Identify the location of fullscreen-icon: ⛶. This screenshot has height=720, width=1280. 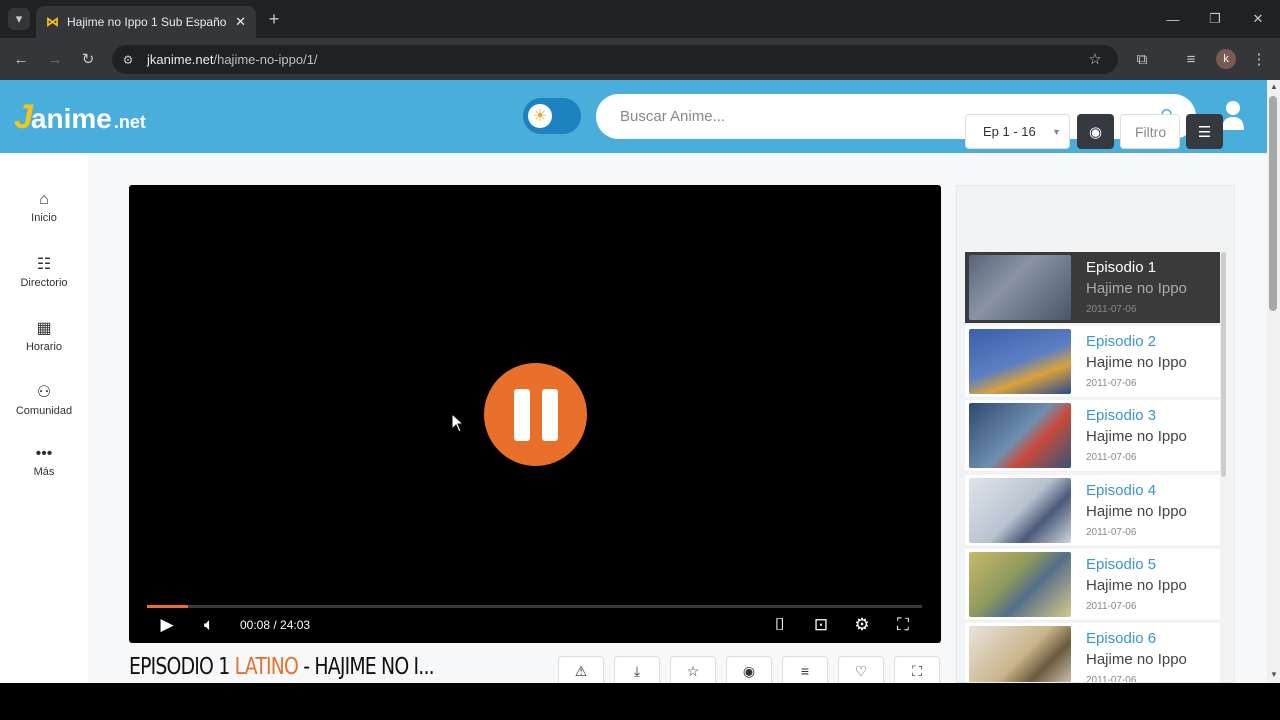
(903, 625).